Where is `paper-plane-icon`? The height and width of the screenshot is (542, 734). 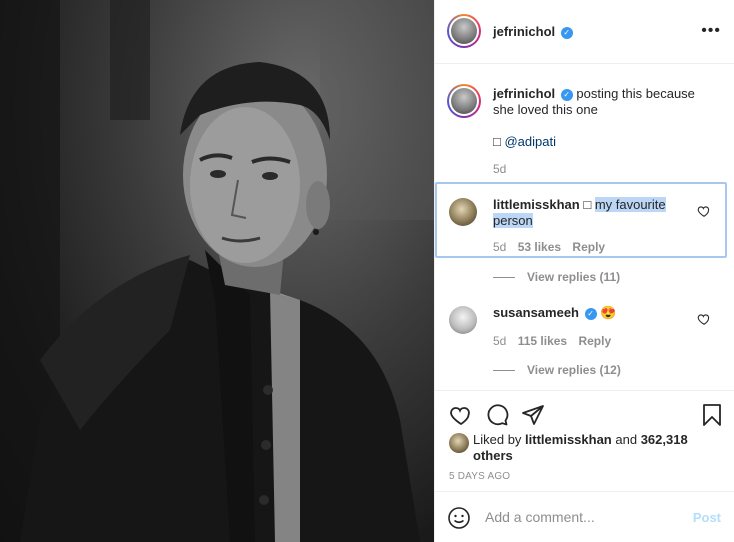
paper-plane-icon is located at coordinates (533, 415).